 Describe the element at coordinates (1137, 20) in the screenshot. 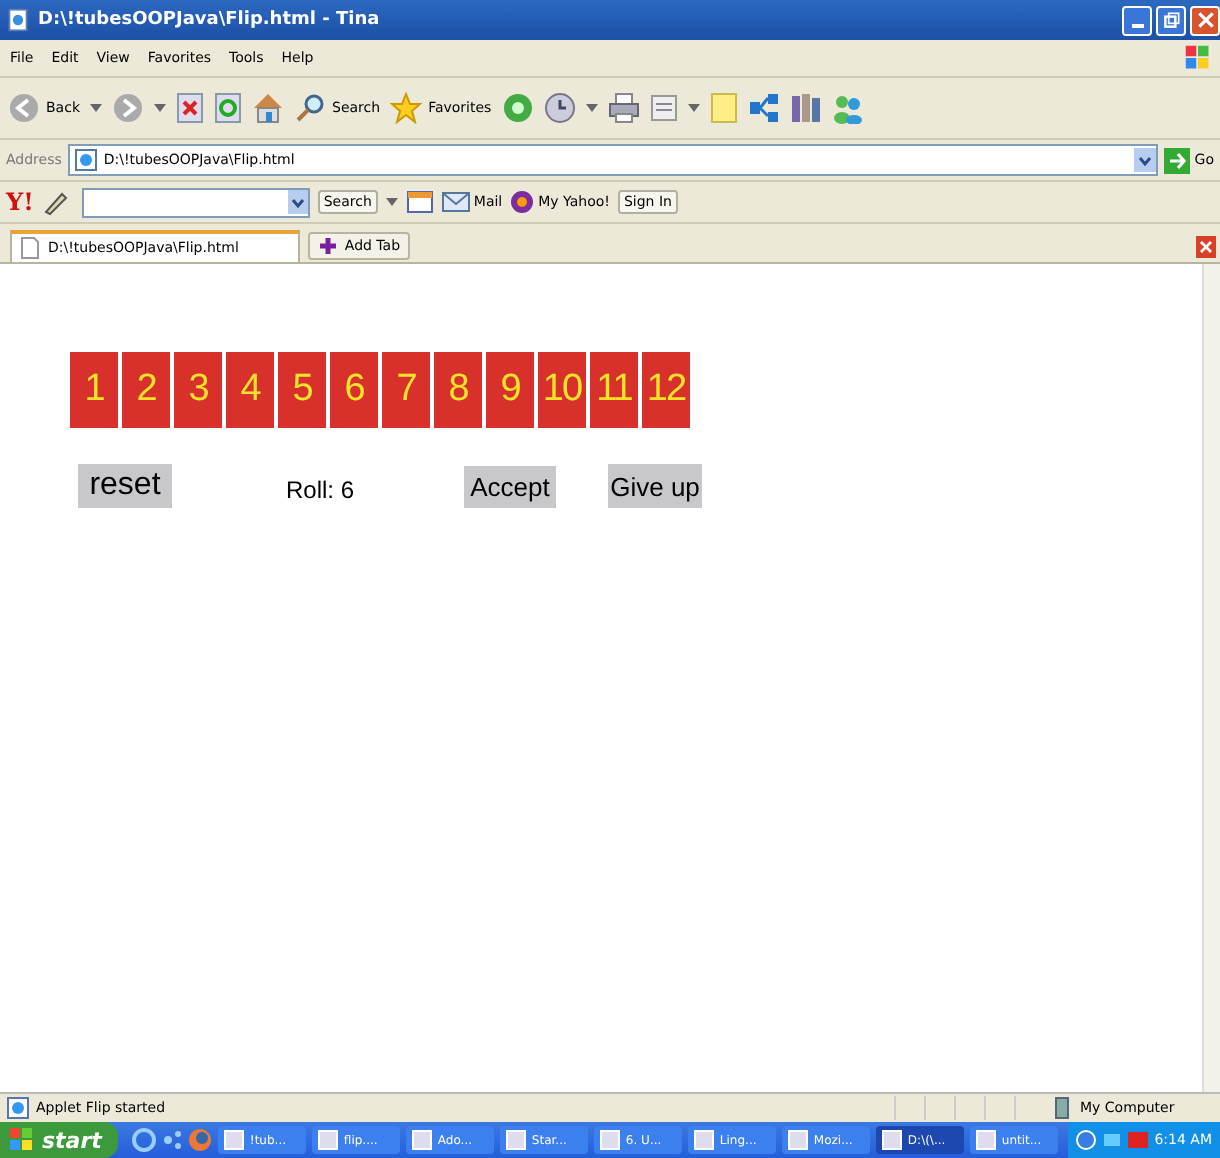

I see `minimize-button` at that location.